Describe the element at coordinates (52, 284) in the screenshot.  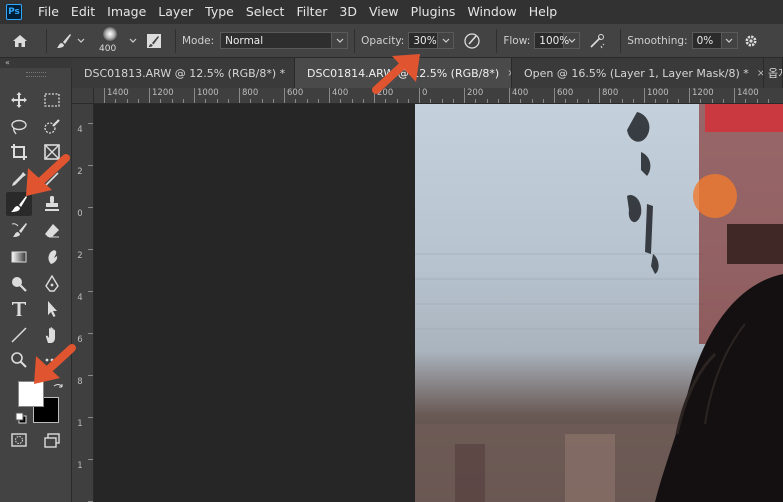
I see `pen-icon` at that location.